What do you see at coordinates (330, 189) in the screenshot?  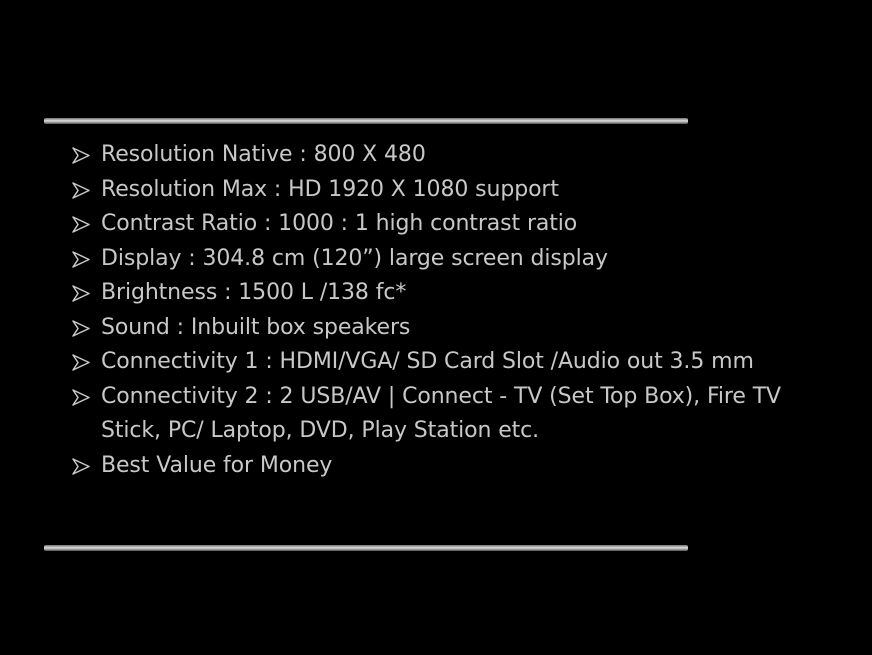 I see `list-item-text: Resolution Max : HD 1920 X 1080 support` at bounding box center [330, 189].